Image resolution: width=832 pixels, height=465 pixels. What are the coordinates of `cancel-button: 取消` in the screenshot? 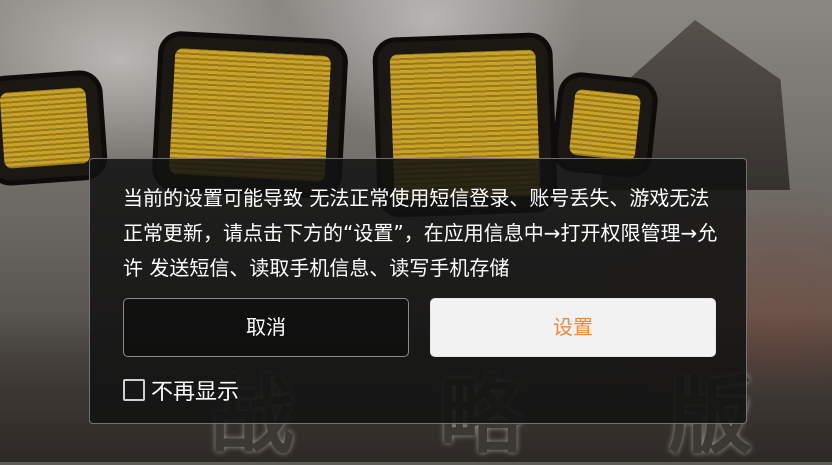 It's located at (266, 327).